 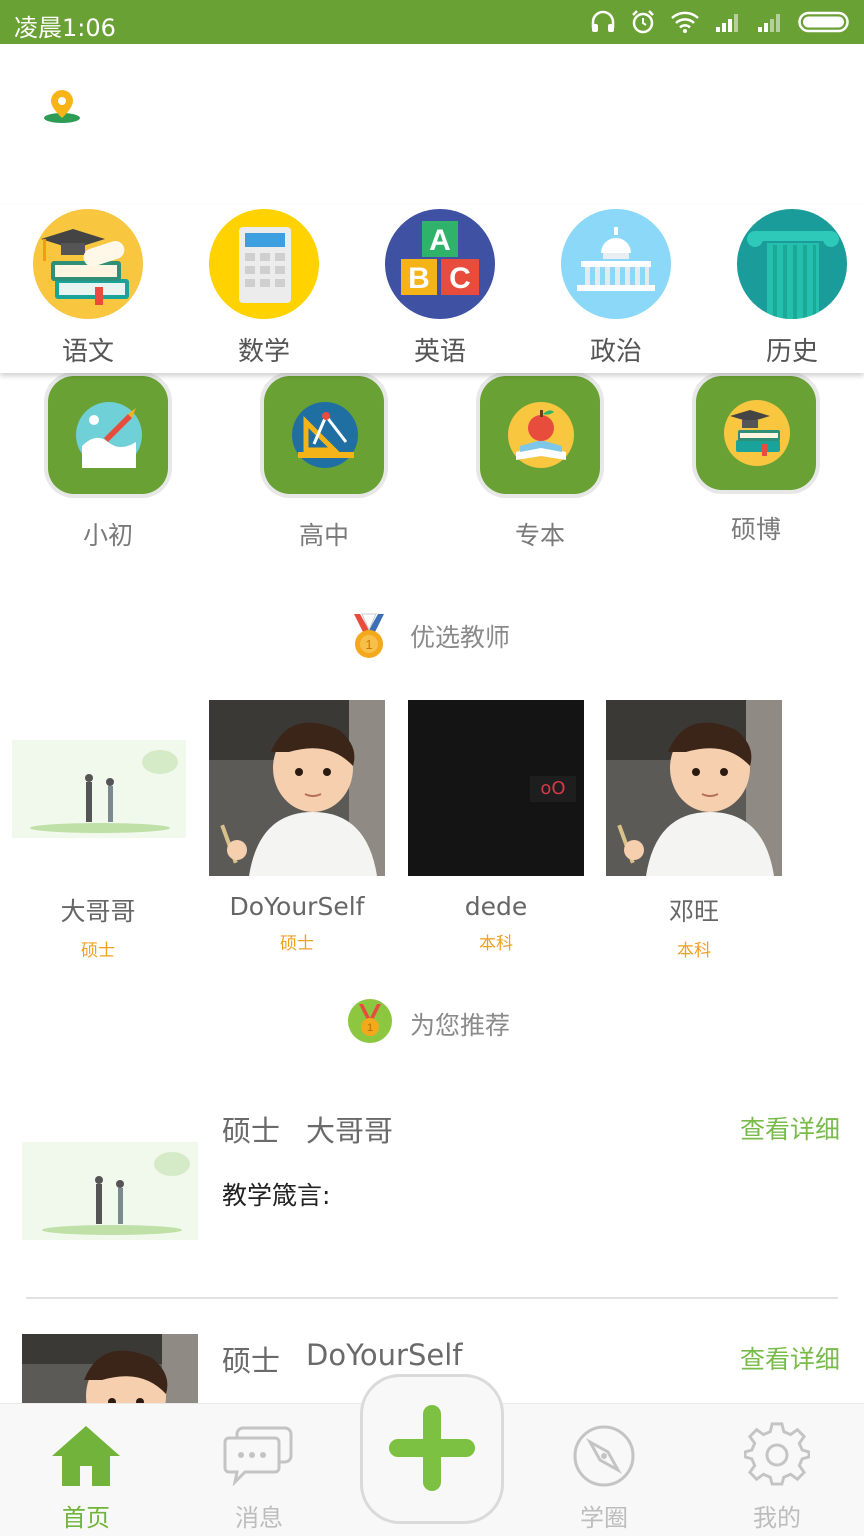 I want to click on subject-label: 语文, so click(x=87, y=352).